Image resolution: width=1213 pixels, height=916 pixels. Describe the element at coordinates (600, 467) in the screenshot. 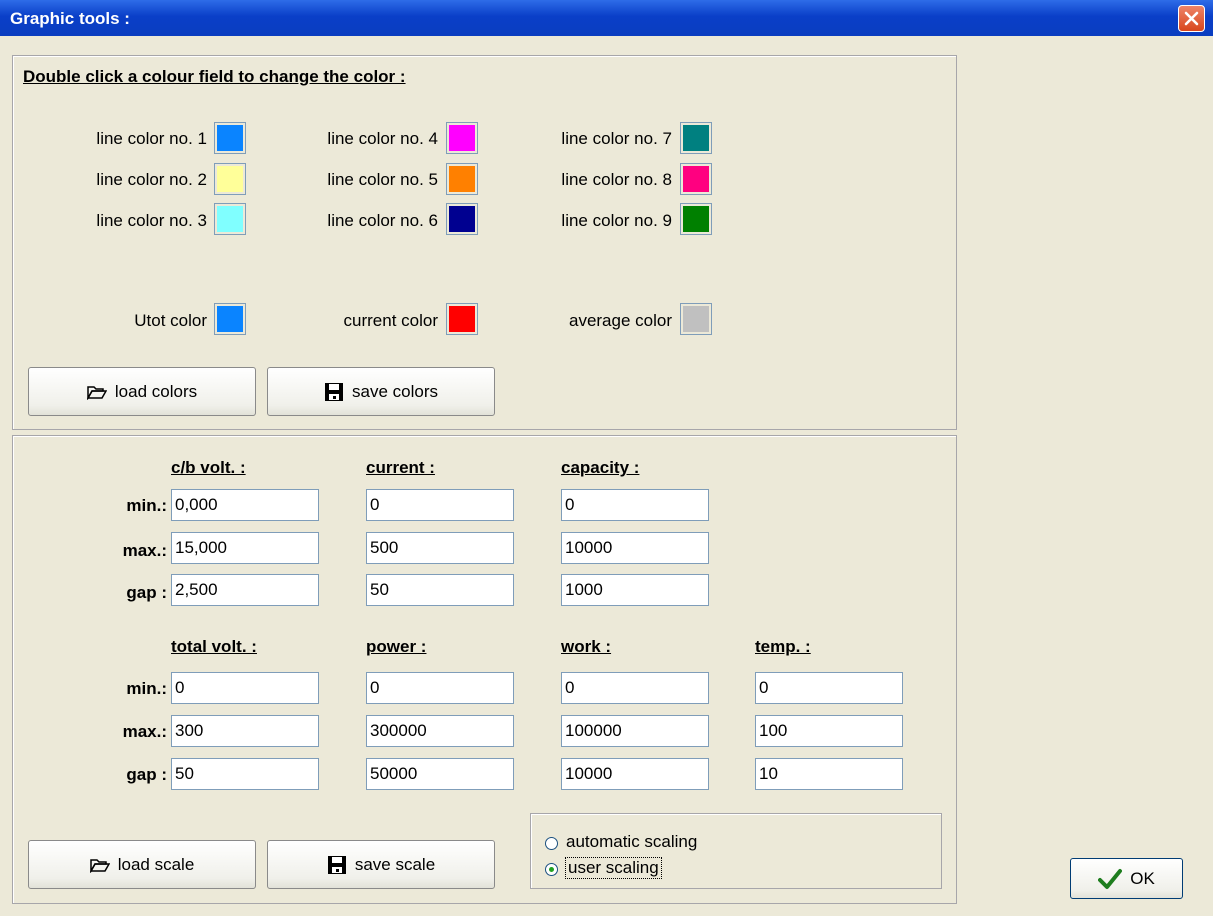

I see `capacity-header: capacity :` at that location.